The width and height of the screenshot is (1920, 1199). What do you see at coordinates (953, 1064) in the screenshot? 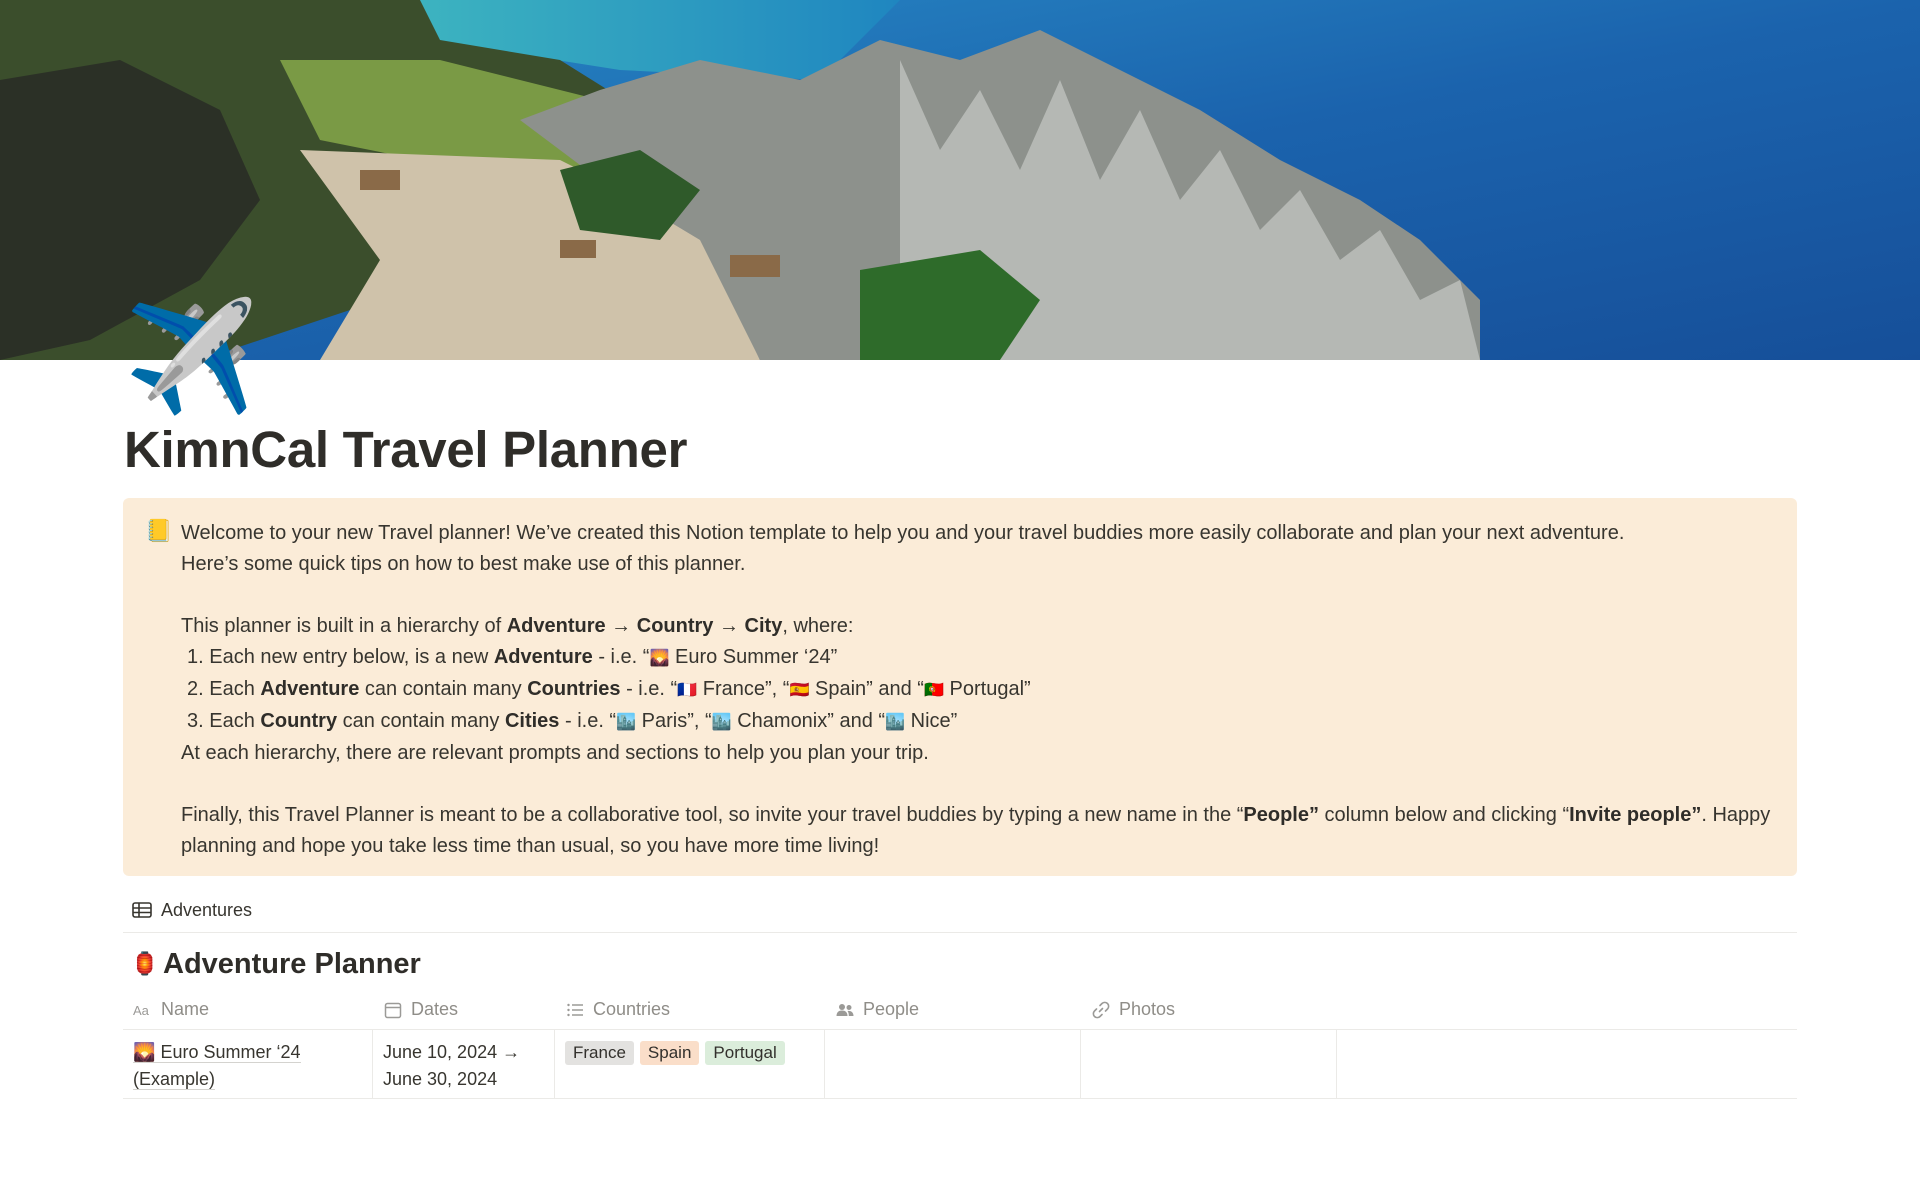
I see `cell-people` at bounding box center [953, 1064].